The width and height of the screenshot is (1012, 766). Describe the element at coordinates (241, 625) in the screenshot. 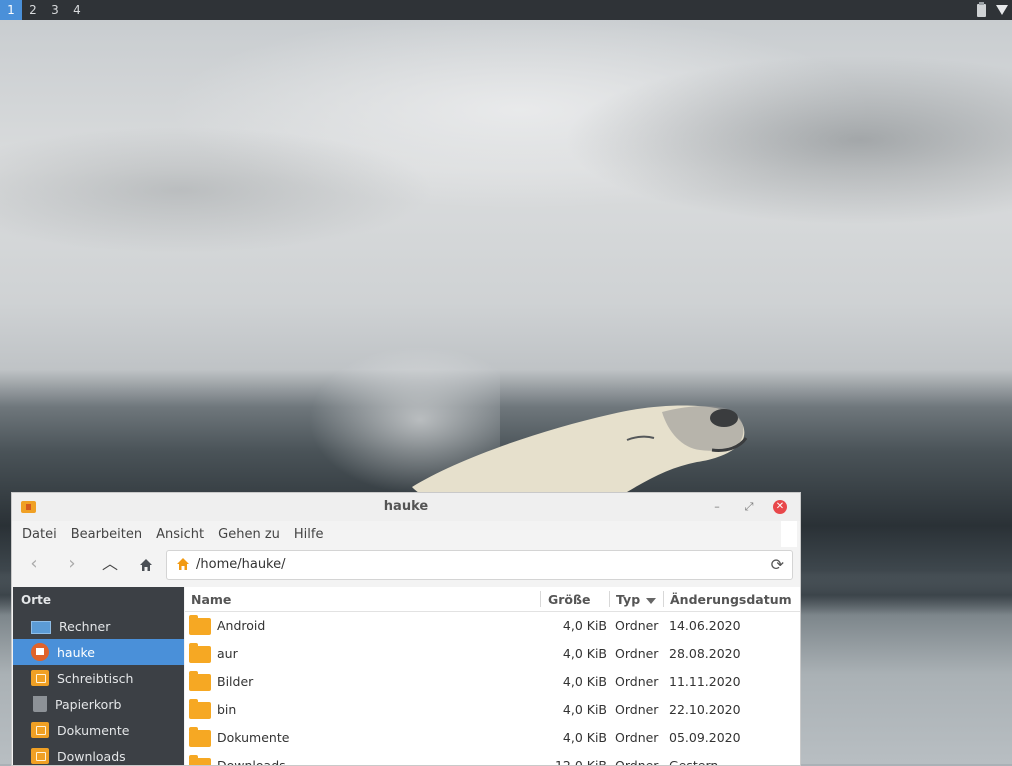

I see `file-name: Android` at that location.